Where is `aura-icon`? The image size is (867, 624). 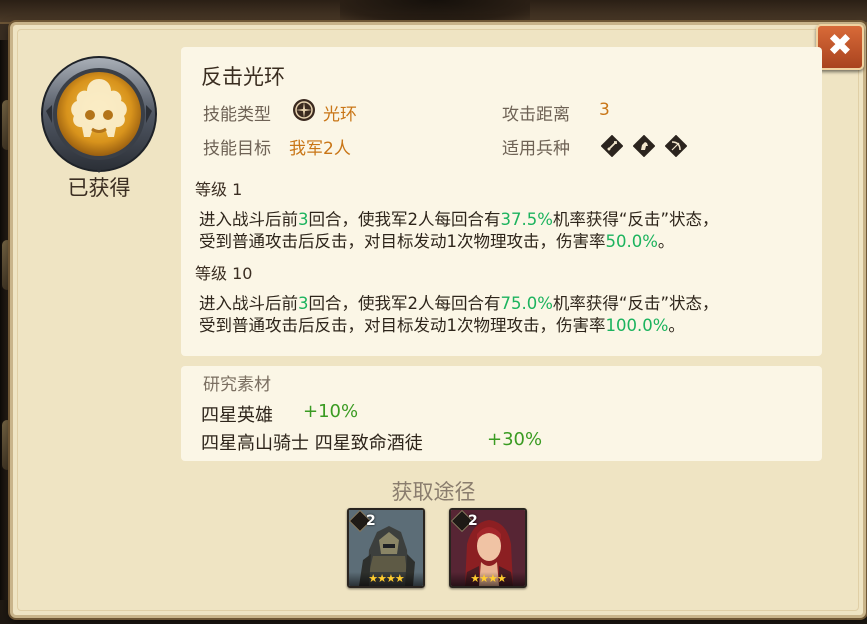 aura-icon is located at coordinates (304, 110).